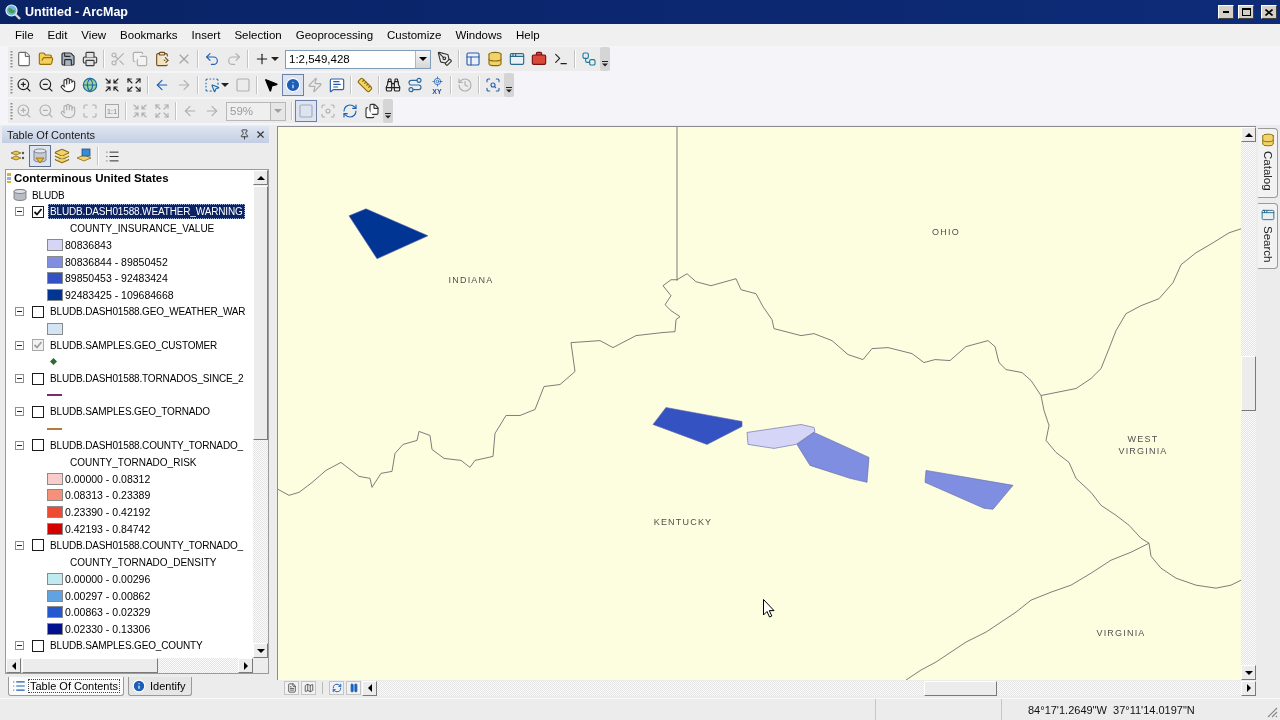 The image size is (1280, 720). I want to click on legend-label: 0.42193 - 0.84742, so click(108, 528).